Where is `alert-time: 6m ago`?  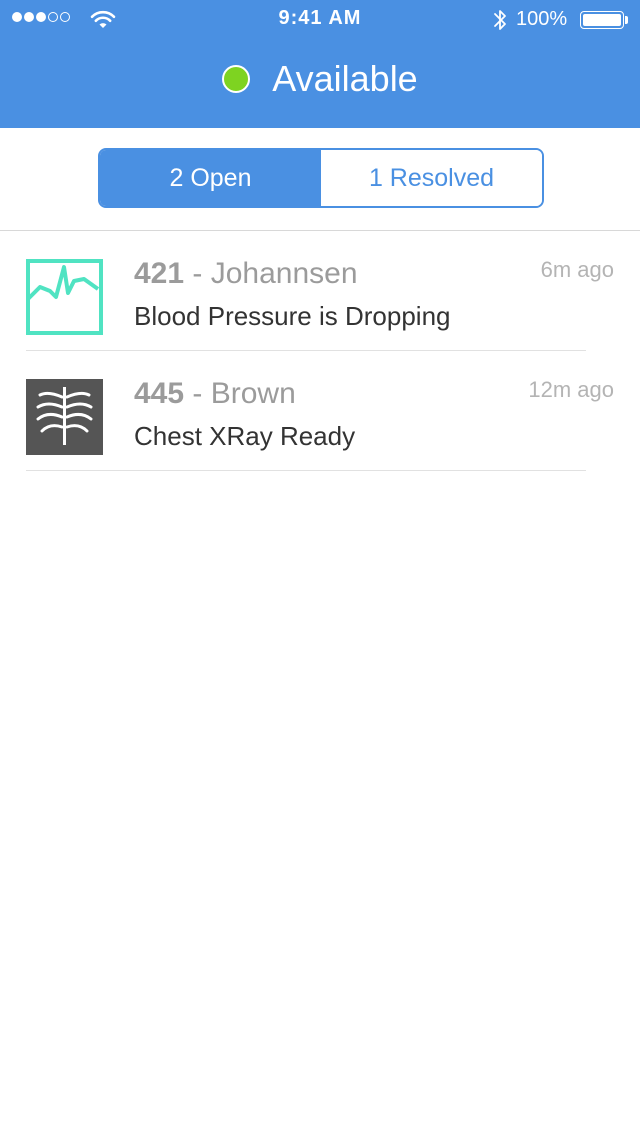
alert-time: 6m ago is located at coordinates (577, 269).